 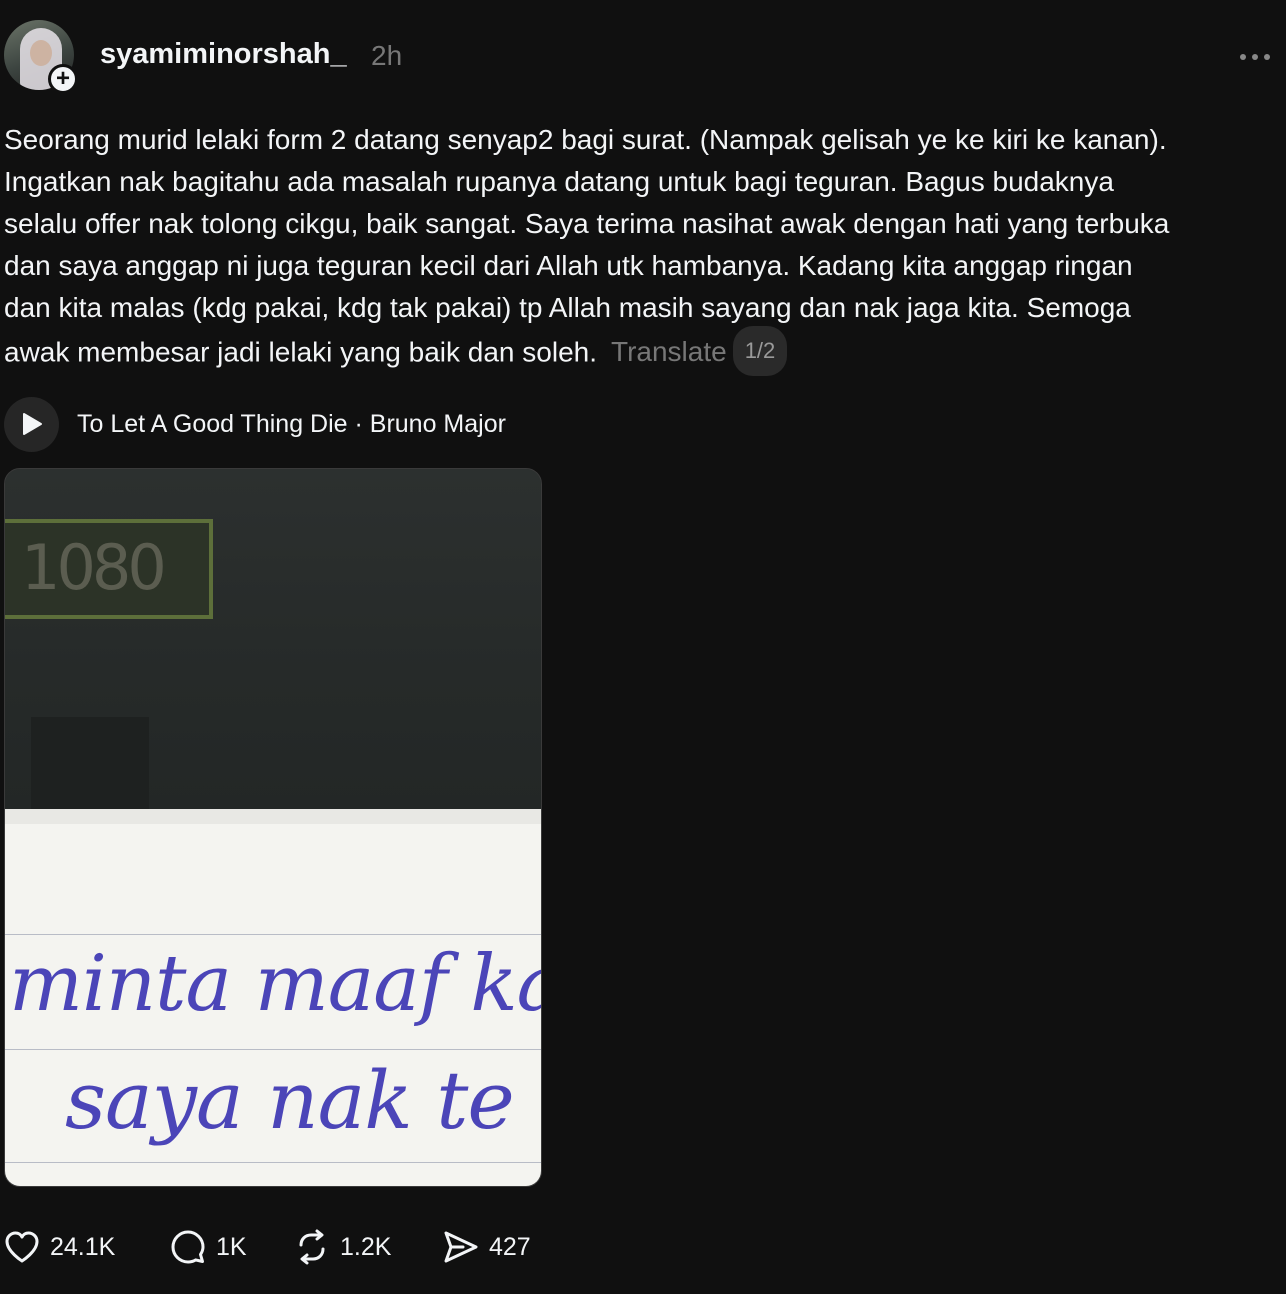 I want to click on username: syamiminorshah_, so click(x=223, y=54).